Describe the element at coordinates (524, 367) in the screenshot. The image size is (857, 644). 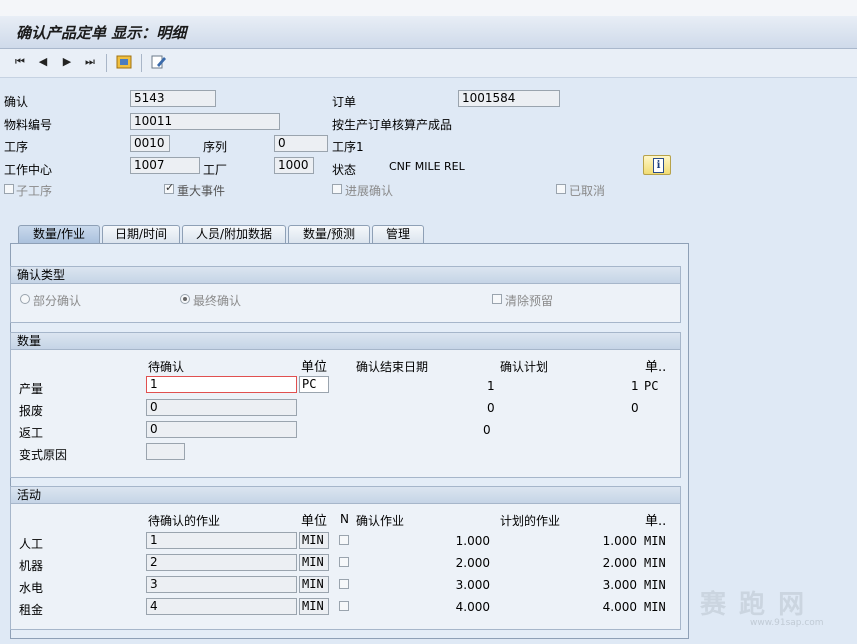
I see `quantity-col-plan: 确认计划` at that location.